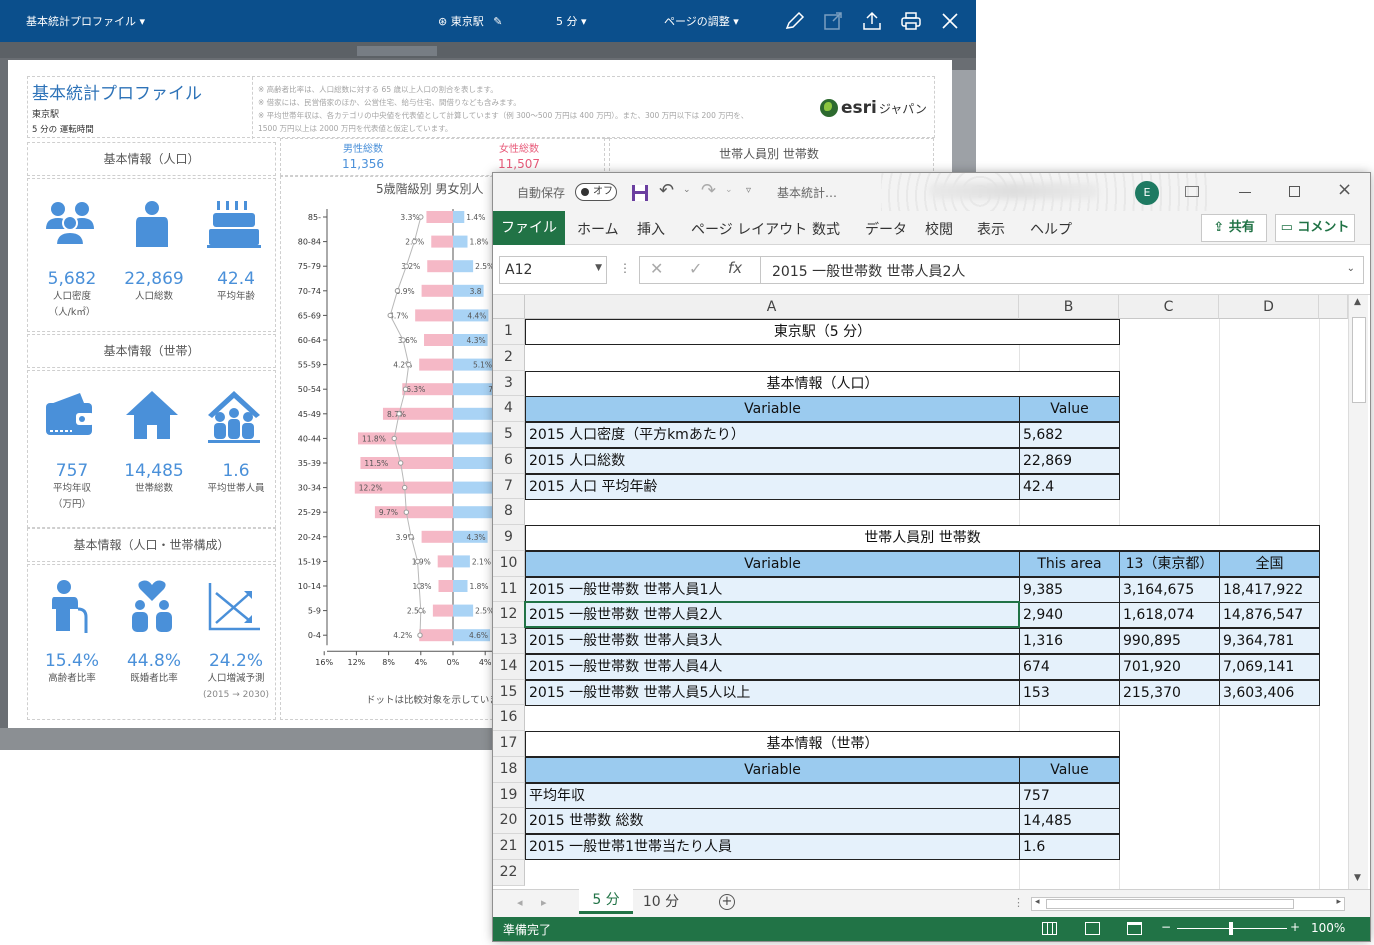 This screenshot has height=945, width=1374. I want to click on page-layout-view-icon, so click(1092, 928).